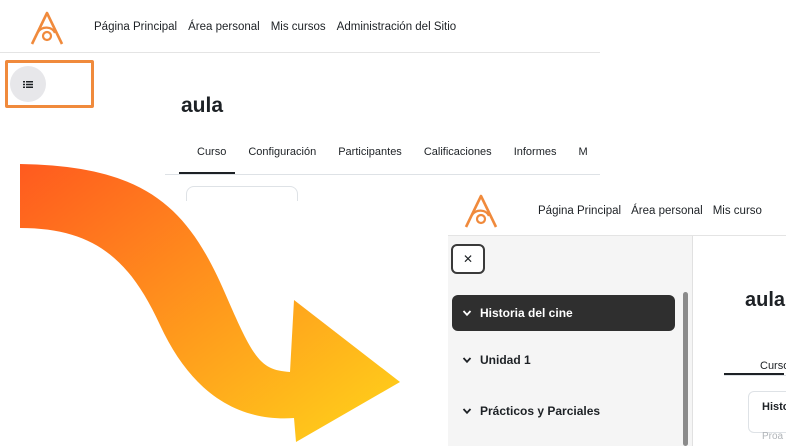  Describe the element at coordinates (458, 152) in the screenshot. I see `tab-grades: Calificaciones` at that location.